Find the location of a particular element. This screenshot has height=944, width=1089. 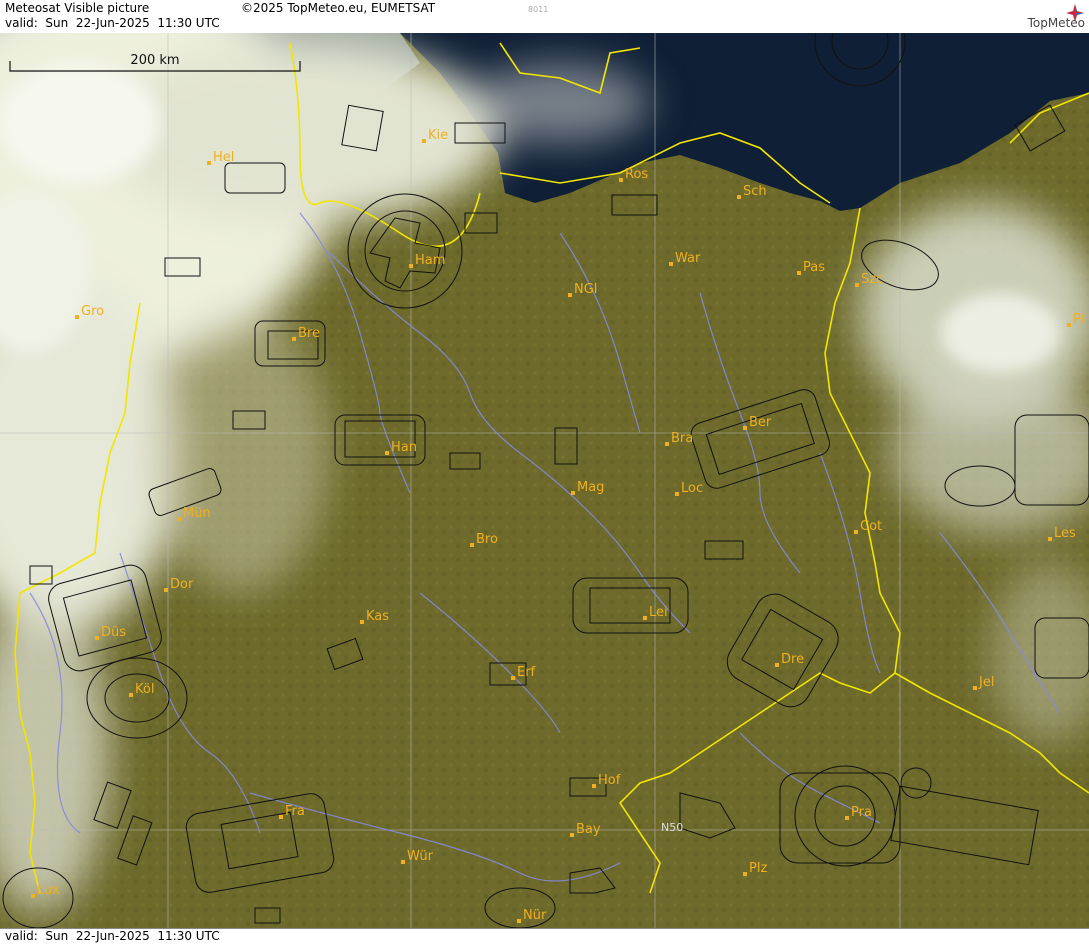

city-label: Lei is located at coordinates (658, 612).